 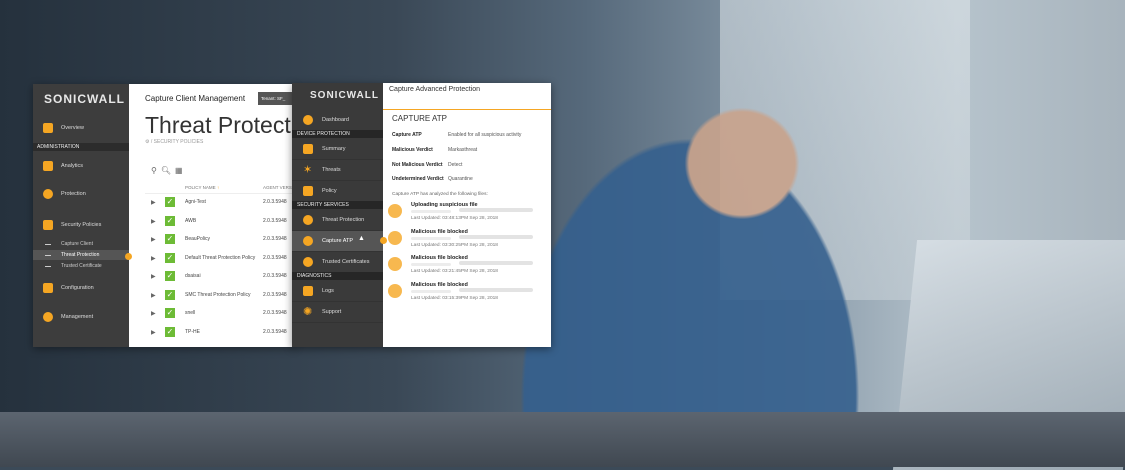 I want to click on section-administration: ADMINISTRATION, so click(x=81, y=147).